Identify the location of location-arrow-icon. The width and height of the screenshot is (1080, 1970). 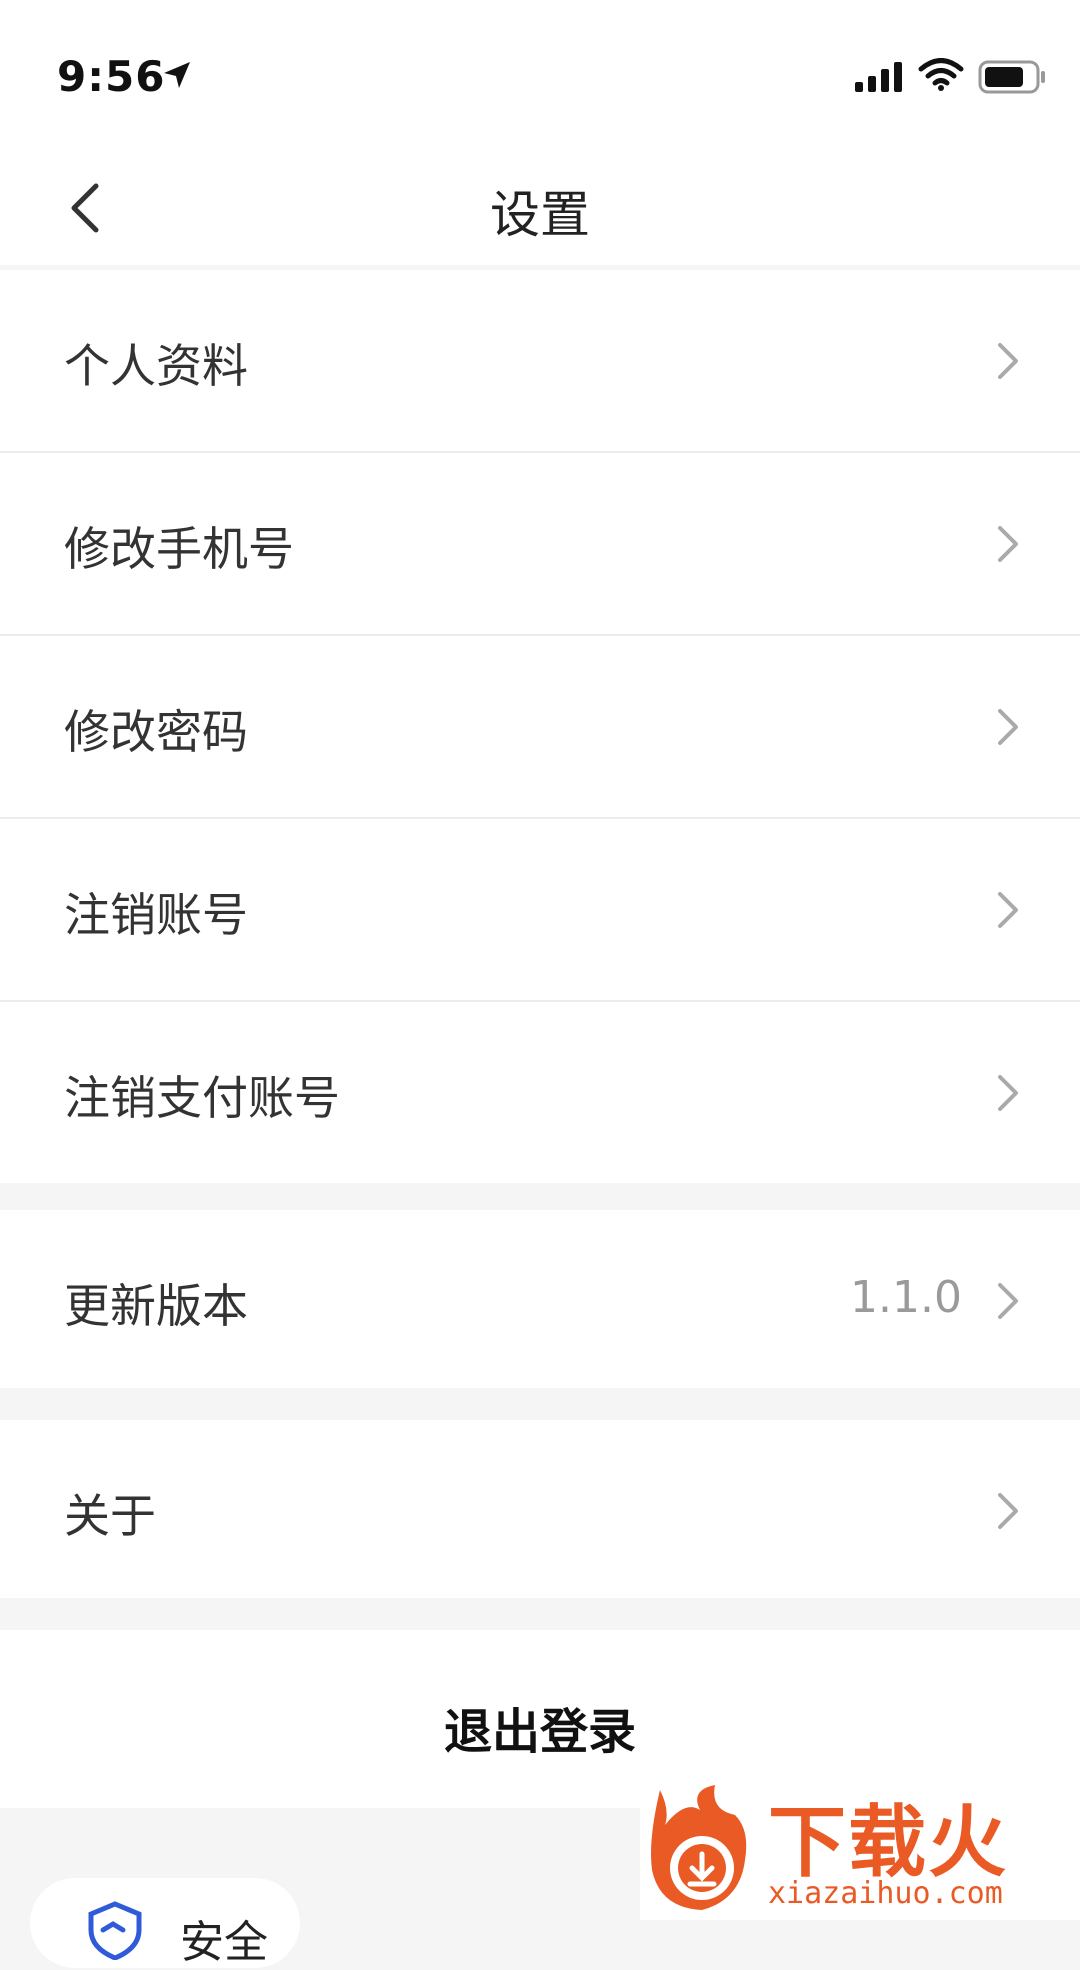
(177, 77).